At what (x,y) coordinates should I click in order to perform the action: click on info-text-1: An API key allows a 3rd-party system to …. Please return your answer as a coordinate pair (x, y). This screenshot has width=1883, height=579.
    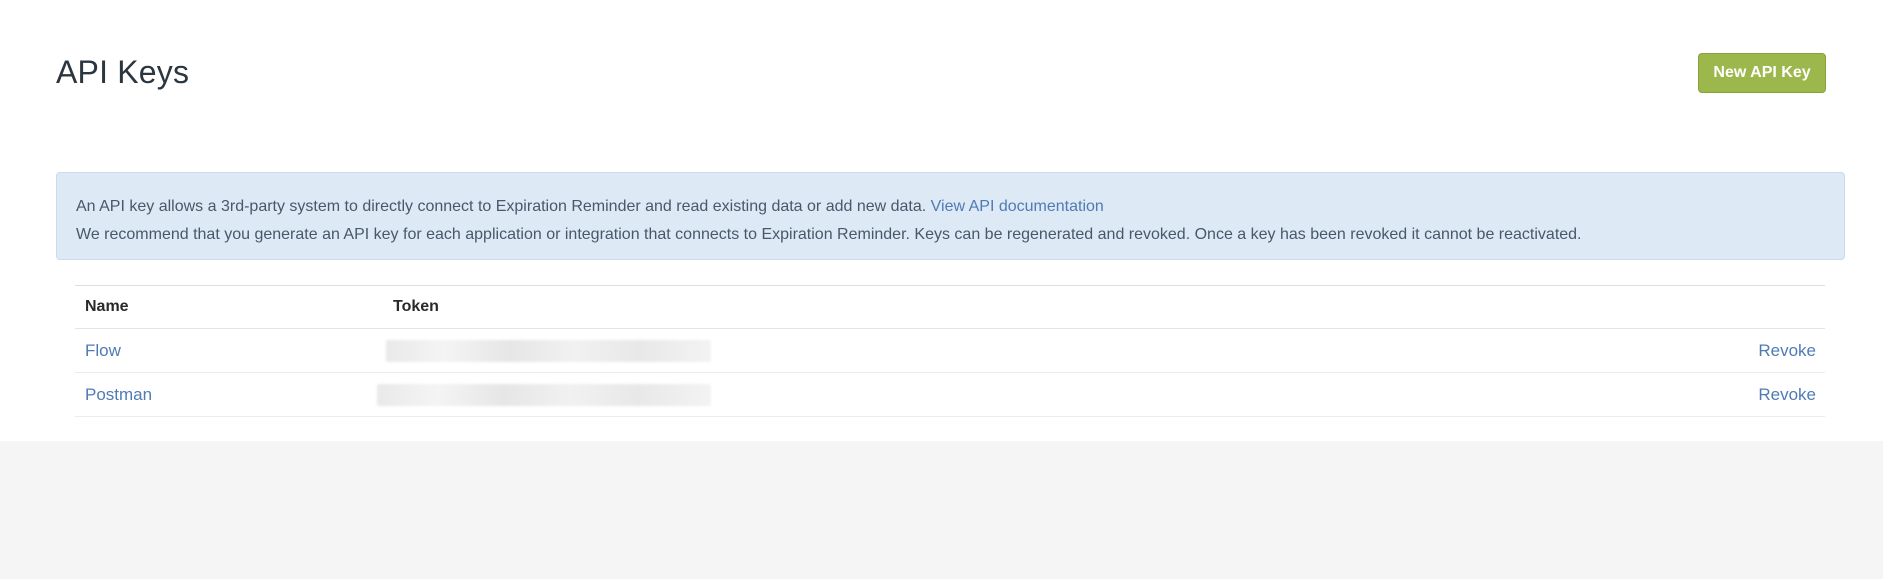
    Looking at the image, I should click on (501, 206).